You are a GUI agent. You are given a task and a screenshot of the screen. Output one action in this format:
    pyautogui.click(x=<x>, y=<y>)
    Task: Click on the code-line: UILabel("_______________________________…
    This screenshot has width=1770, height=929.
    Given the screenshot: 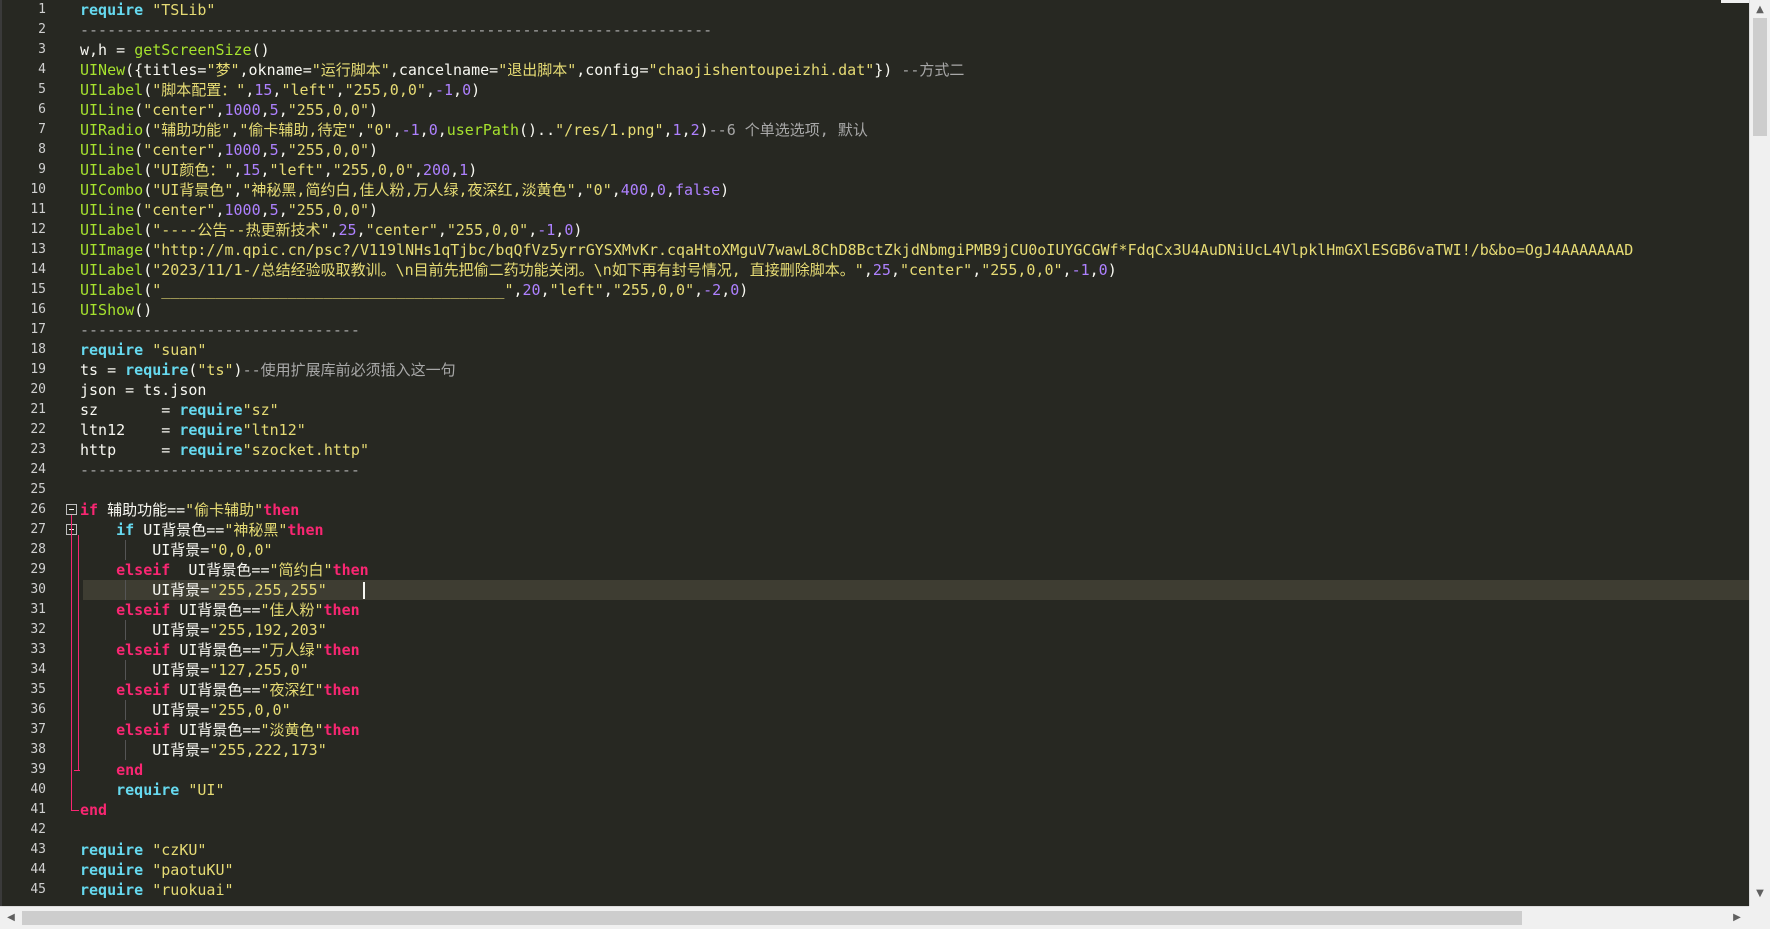 What is the action you would take?
    pyautogui.click(x=414, y=290)
    